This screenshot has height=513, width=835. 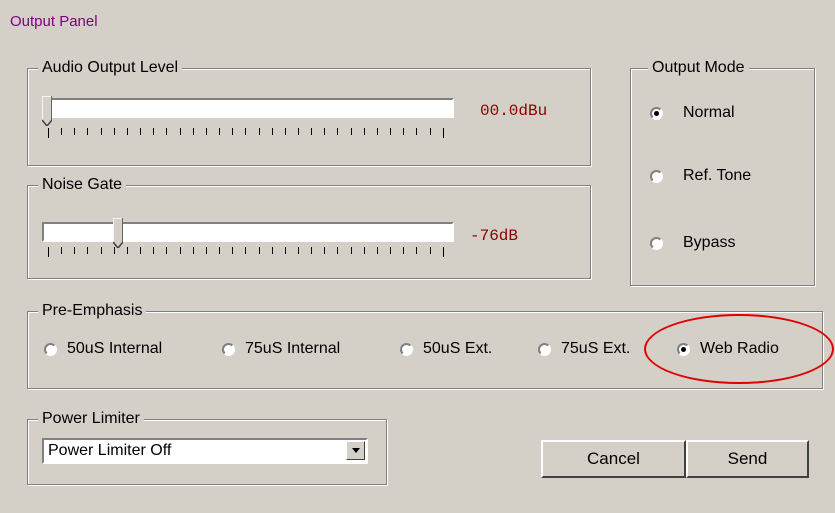 What do you see at coordinates (205, 451) in the screenshot?
I see `power-limiter-select: Power Limiter Off` at bounding box center [205, 451].